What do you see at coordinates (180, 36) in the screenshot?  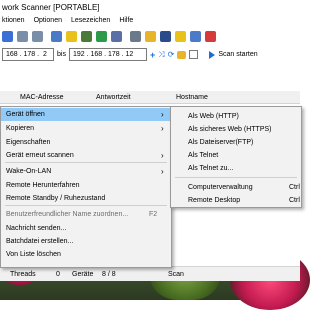 I see `note-icon` at bounding box center [180, 36].